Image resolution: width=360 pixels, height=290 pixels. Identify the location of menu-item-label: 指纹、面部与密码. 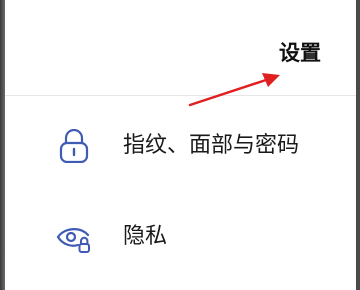
(211, 145).